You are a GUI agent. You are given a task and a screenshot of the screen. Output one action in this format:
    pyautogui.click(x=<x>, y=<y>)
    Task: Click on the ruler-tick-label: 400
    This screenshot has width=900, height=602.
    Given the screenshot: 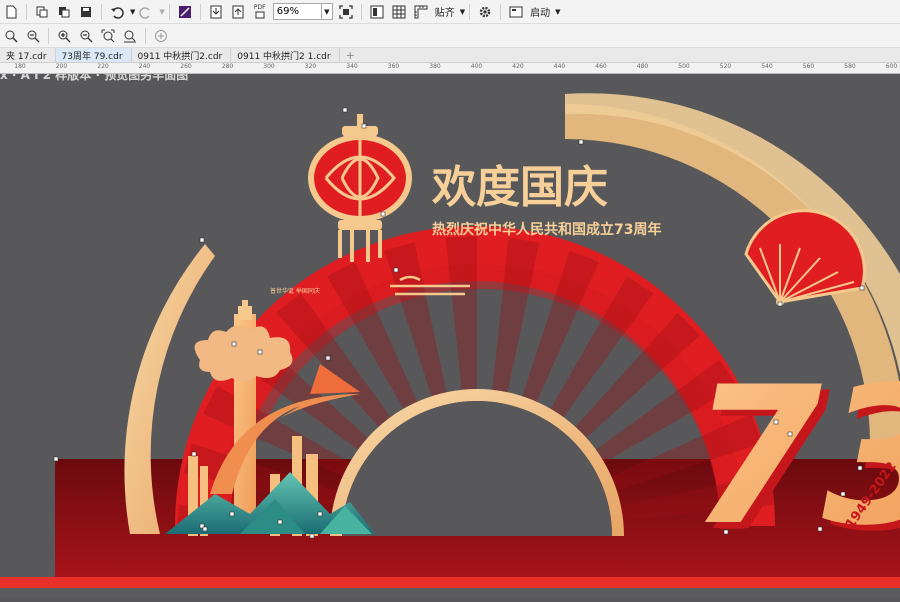 What is the action you would take?
    pyautogui.click(x=476, y=66)
    